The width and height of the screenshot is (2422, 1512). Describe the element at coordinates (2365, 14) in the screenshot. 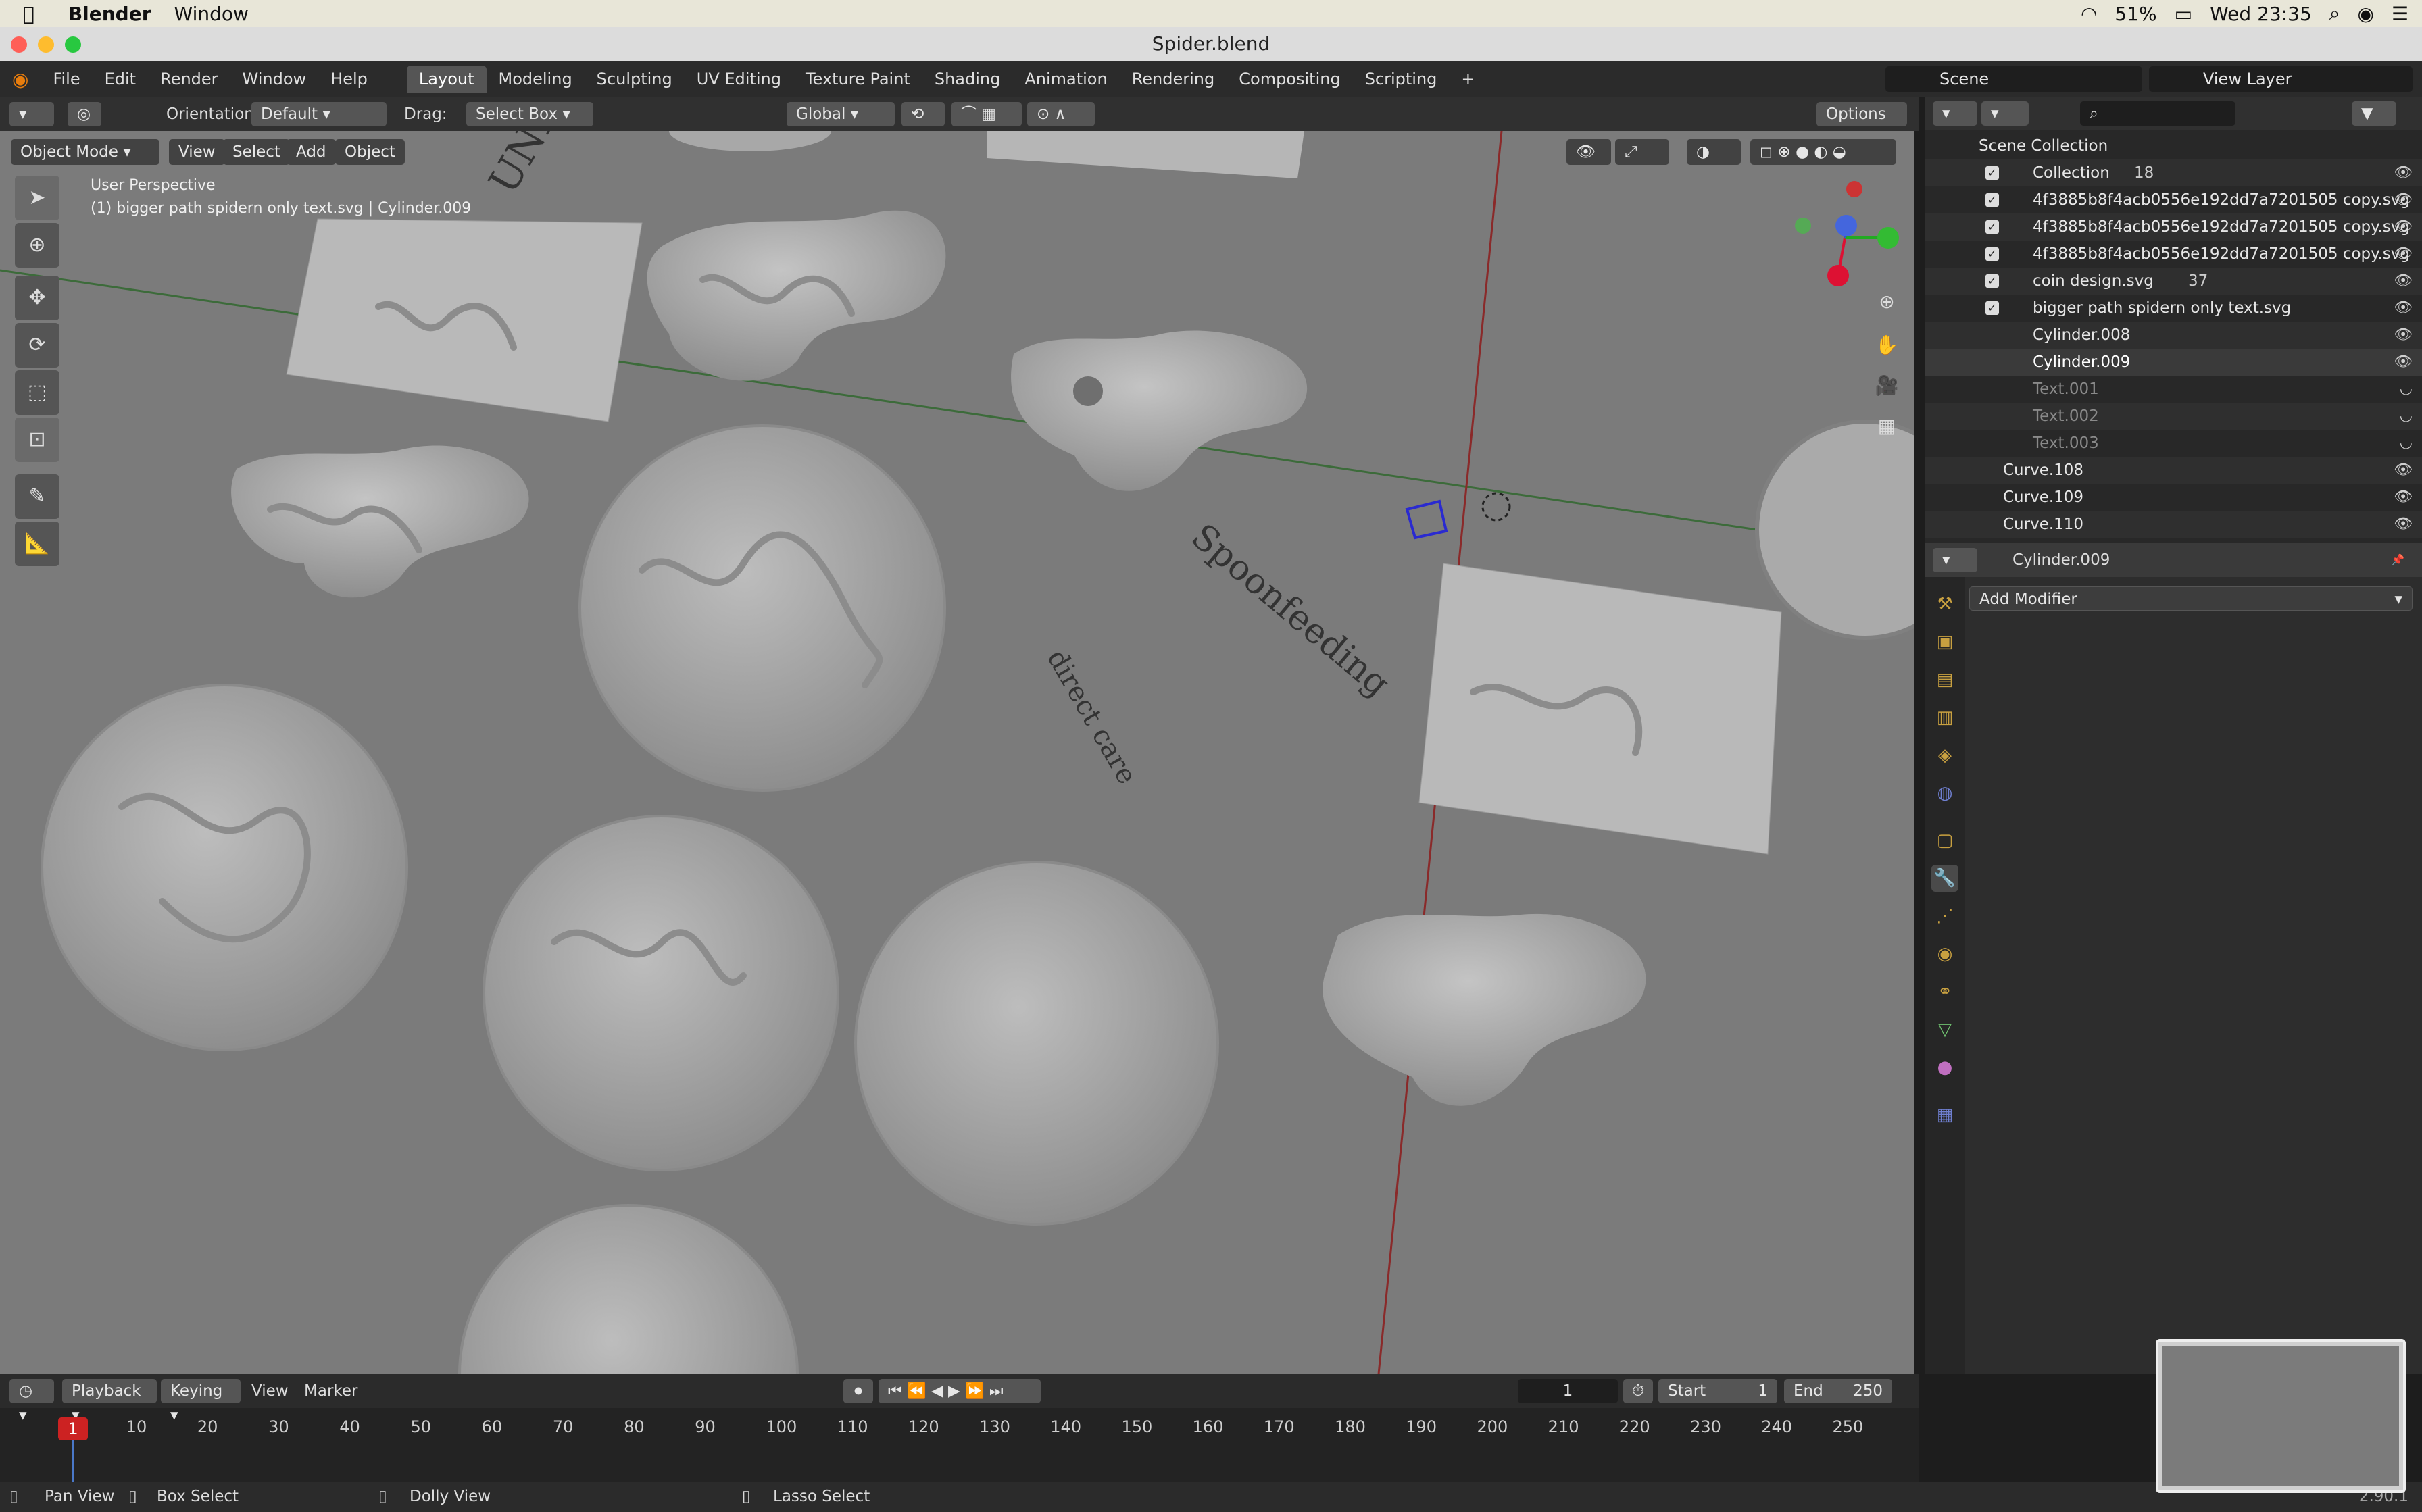

I see `siri-icon: ◉` at that location.